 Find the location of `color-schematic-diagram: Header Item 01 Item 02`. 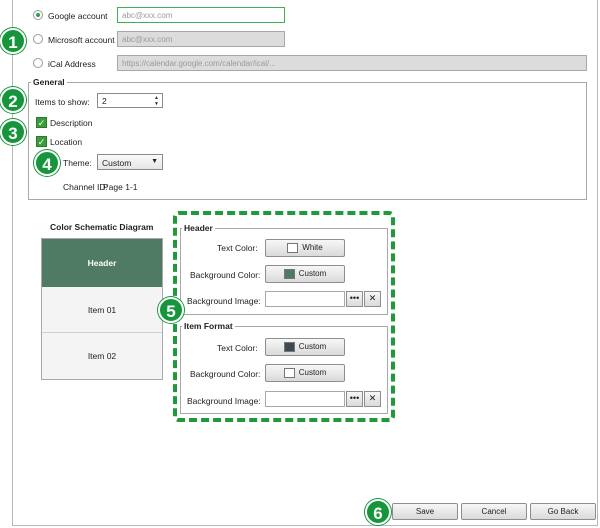

color-schematic-diagram: Header Item 01 Item 02 is located at coordinates (102, 309).